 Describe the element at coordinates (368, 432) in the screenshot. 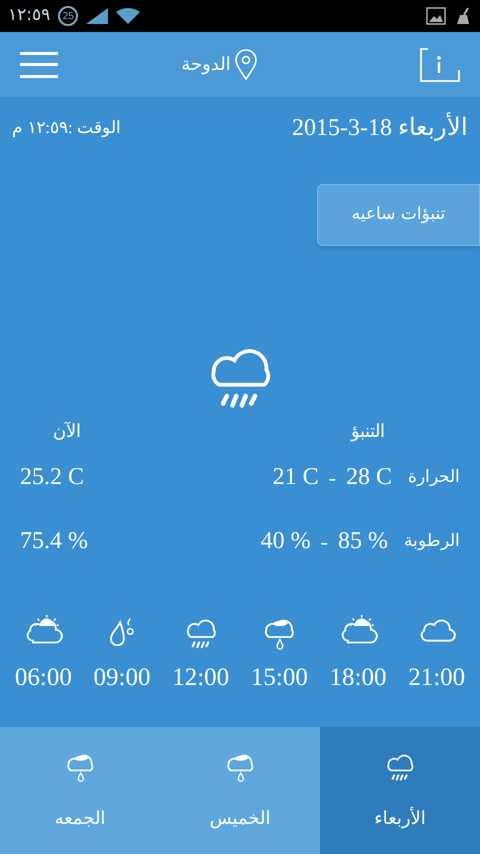

I see `forecast-heading: التنبؤ` at that location.